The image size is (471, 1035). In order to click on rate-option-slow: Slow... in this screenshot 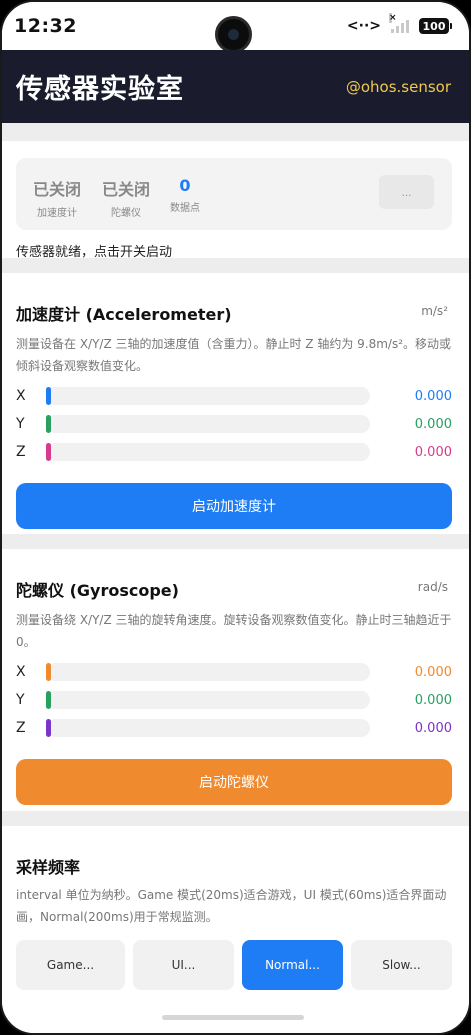, I will do `click(401, 965)`.